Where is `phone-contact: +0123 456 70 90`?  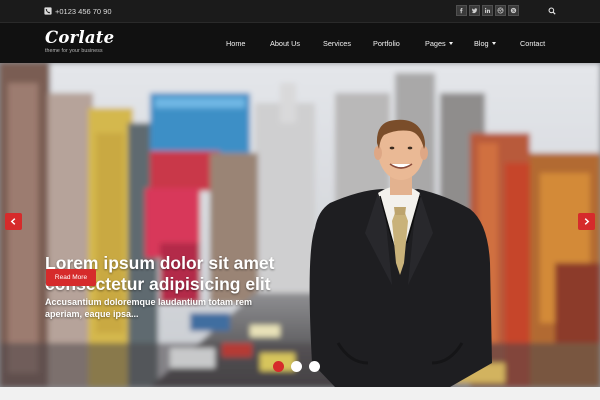
phone-contact: +0123 456 70 90 is located at coordinates (78, 11).